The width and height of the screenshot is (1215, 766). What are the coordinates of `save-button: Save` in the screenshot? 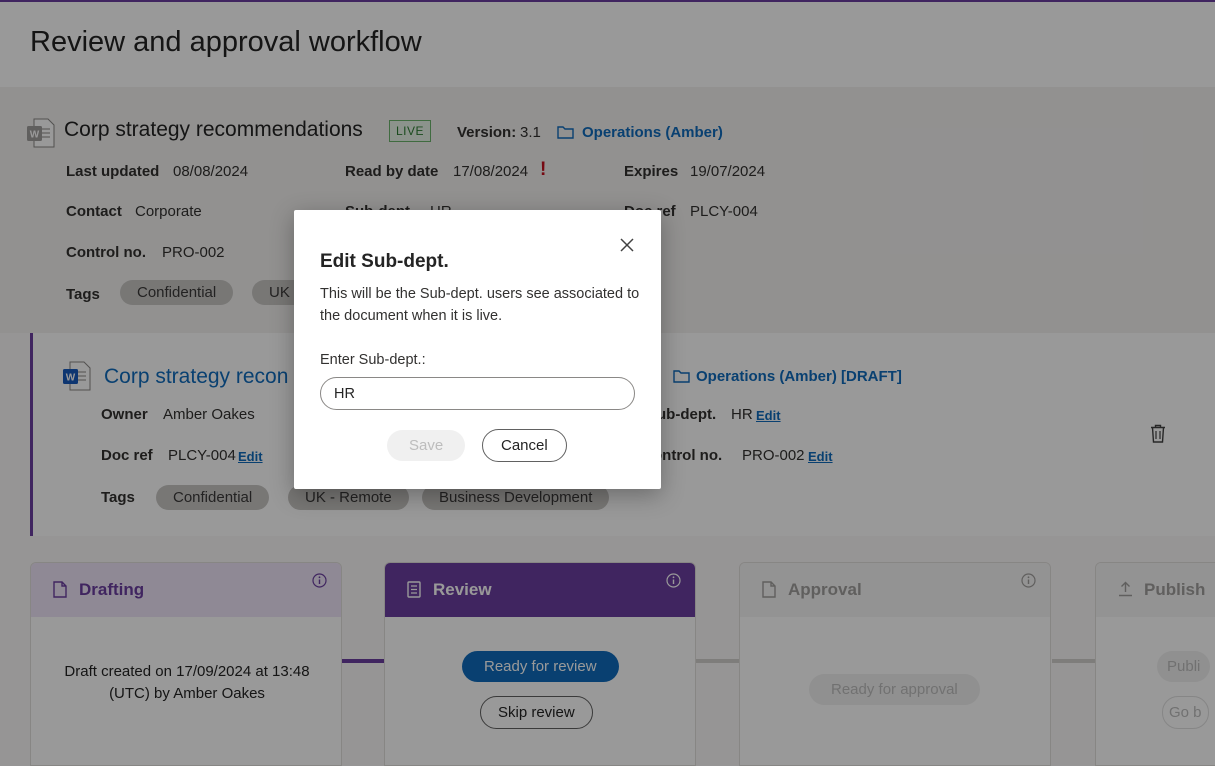 It's located at (426, 445).